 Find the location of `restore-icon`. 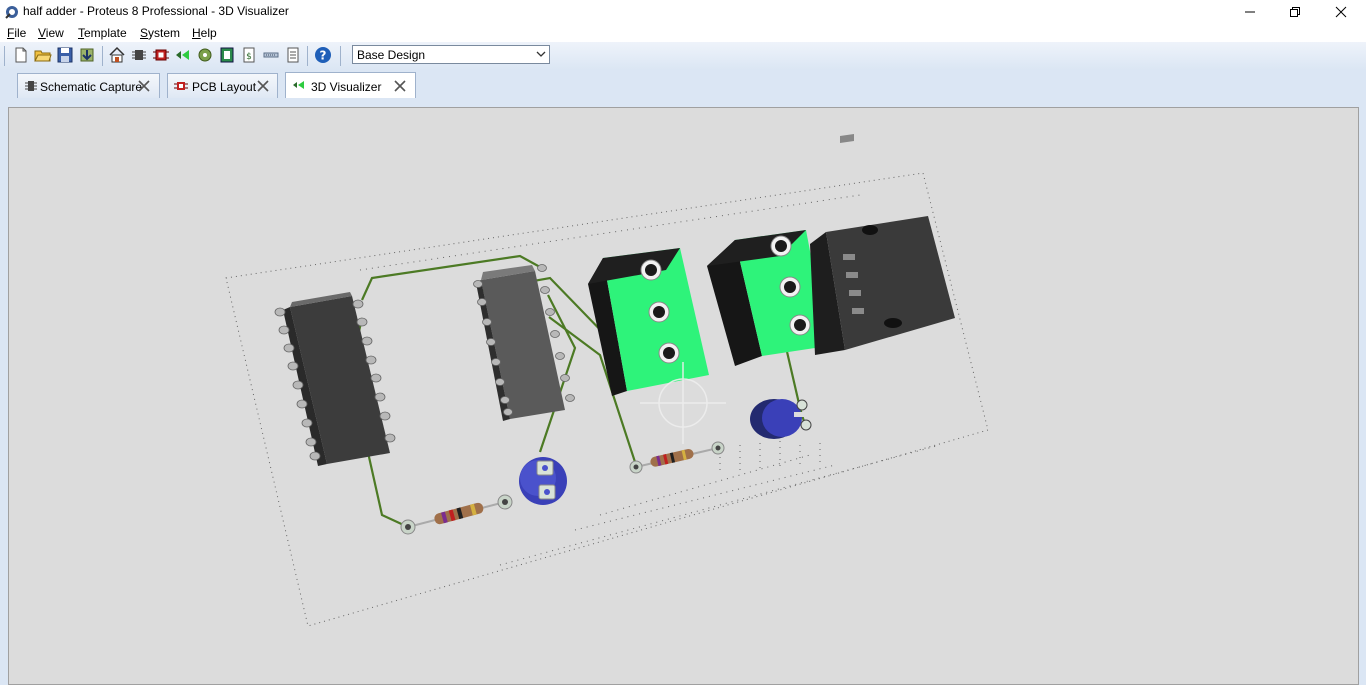

restore-icon is located at coordinates (1295, 12).